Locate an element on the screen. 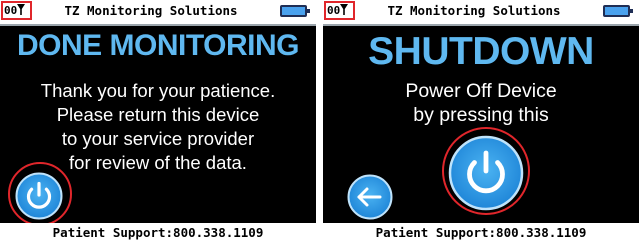 The image size is (639, 242). back-button is located at coordinates (370, 197).